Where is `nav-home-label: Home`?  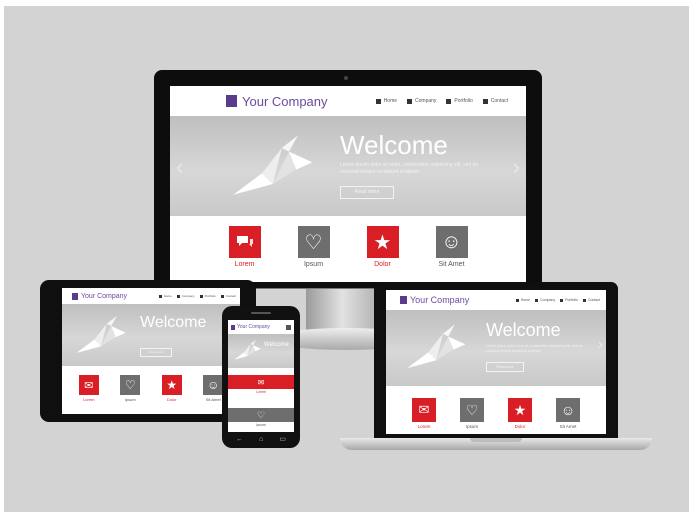 nav-home-label: Home is located at coordinates (167, 296).